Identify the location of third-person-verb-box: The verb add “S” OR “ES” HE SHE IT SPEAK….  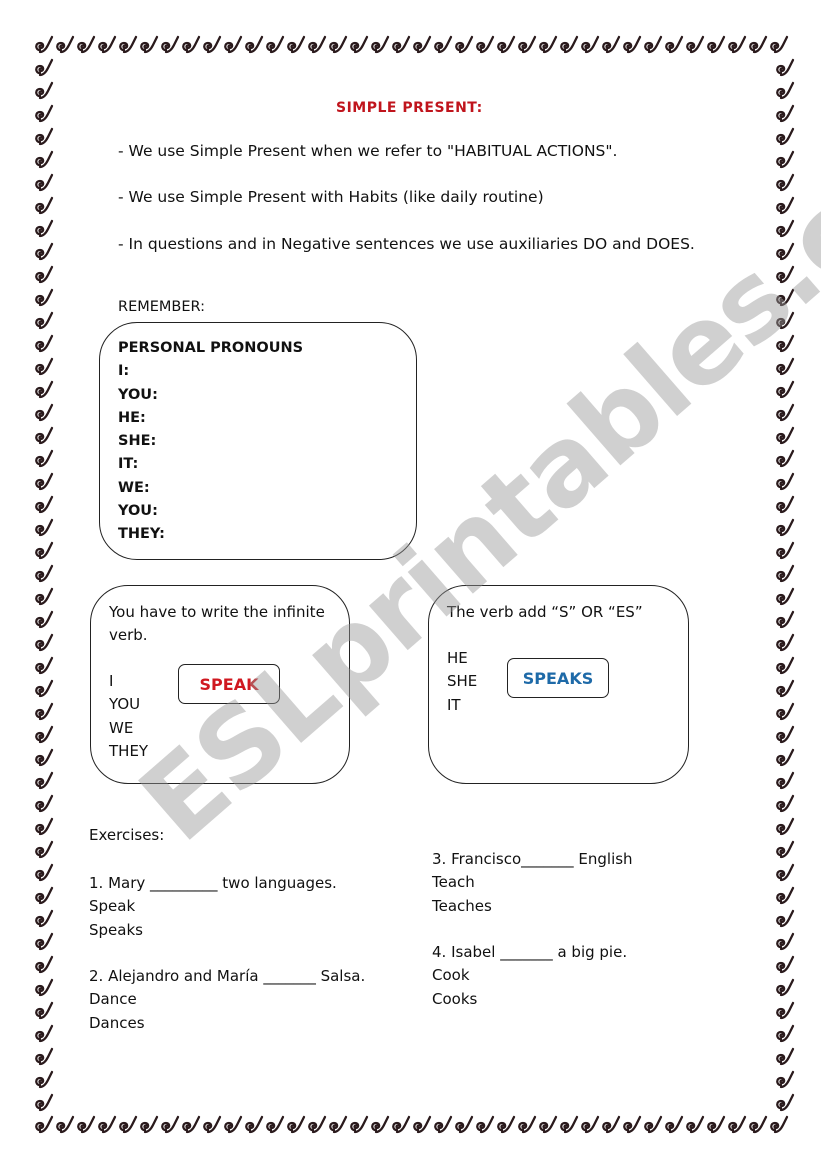
(558, 684).